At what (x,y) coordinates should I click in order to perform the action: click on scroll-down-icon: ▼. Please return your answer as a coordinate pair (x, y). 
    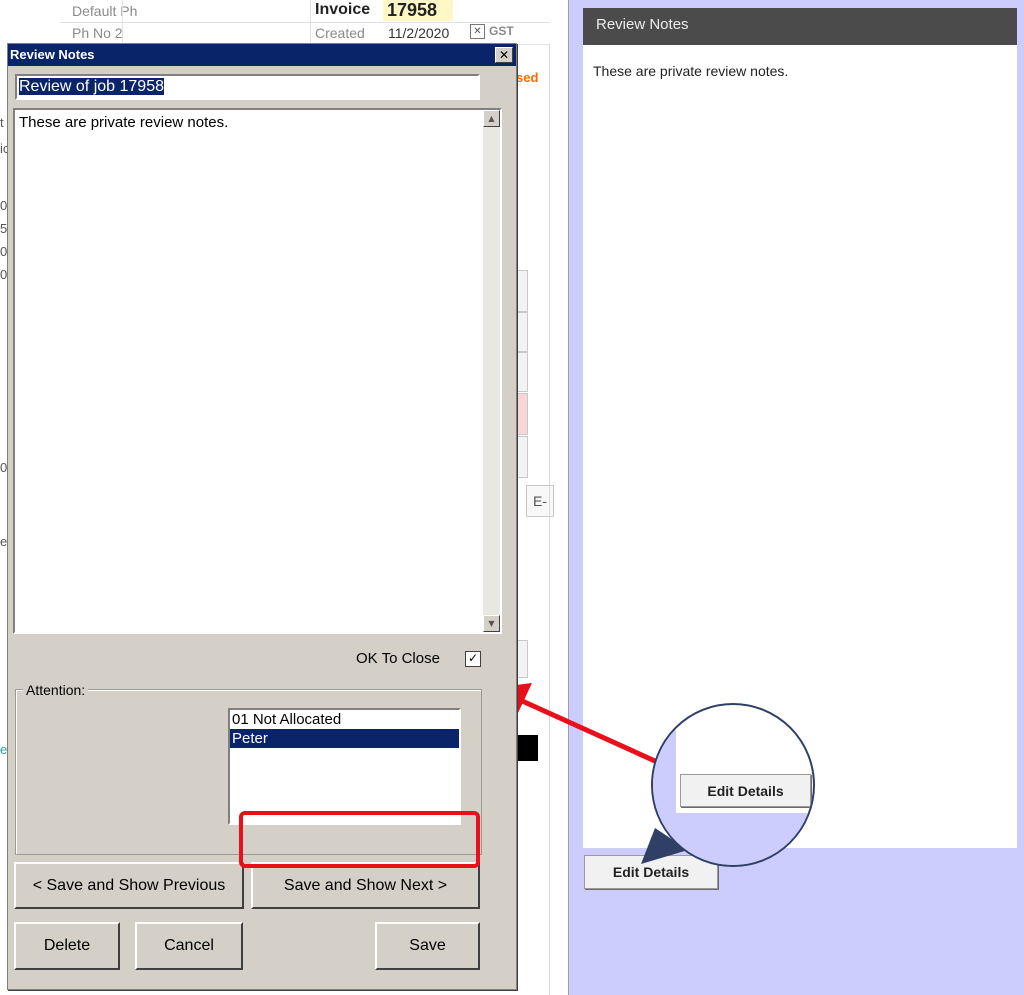
    Looking at the image, I should click on (491, 623).